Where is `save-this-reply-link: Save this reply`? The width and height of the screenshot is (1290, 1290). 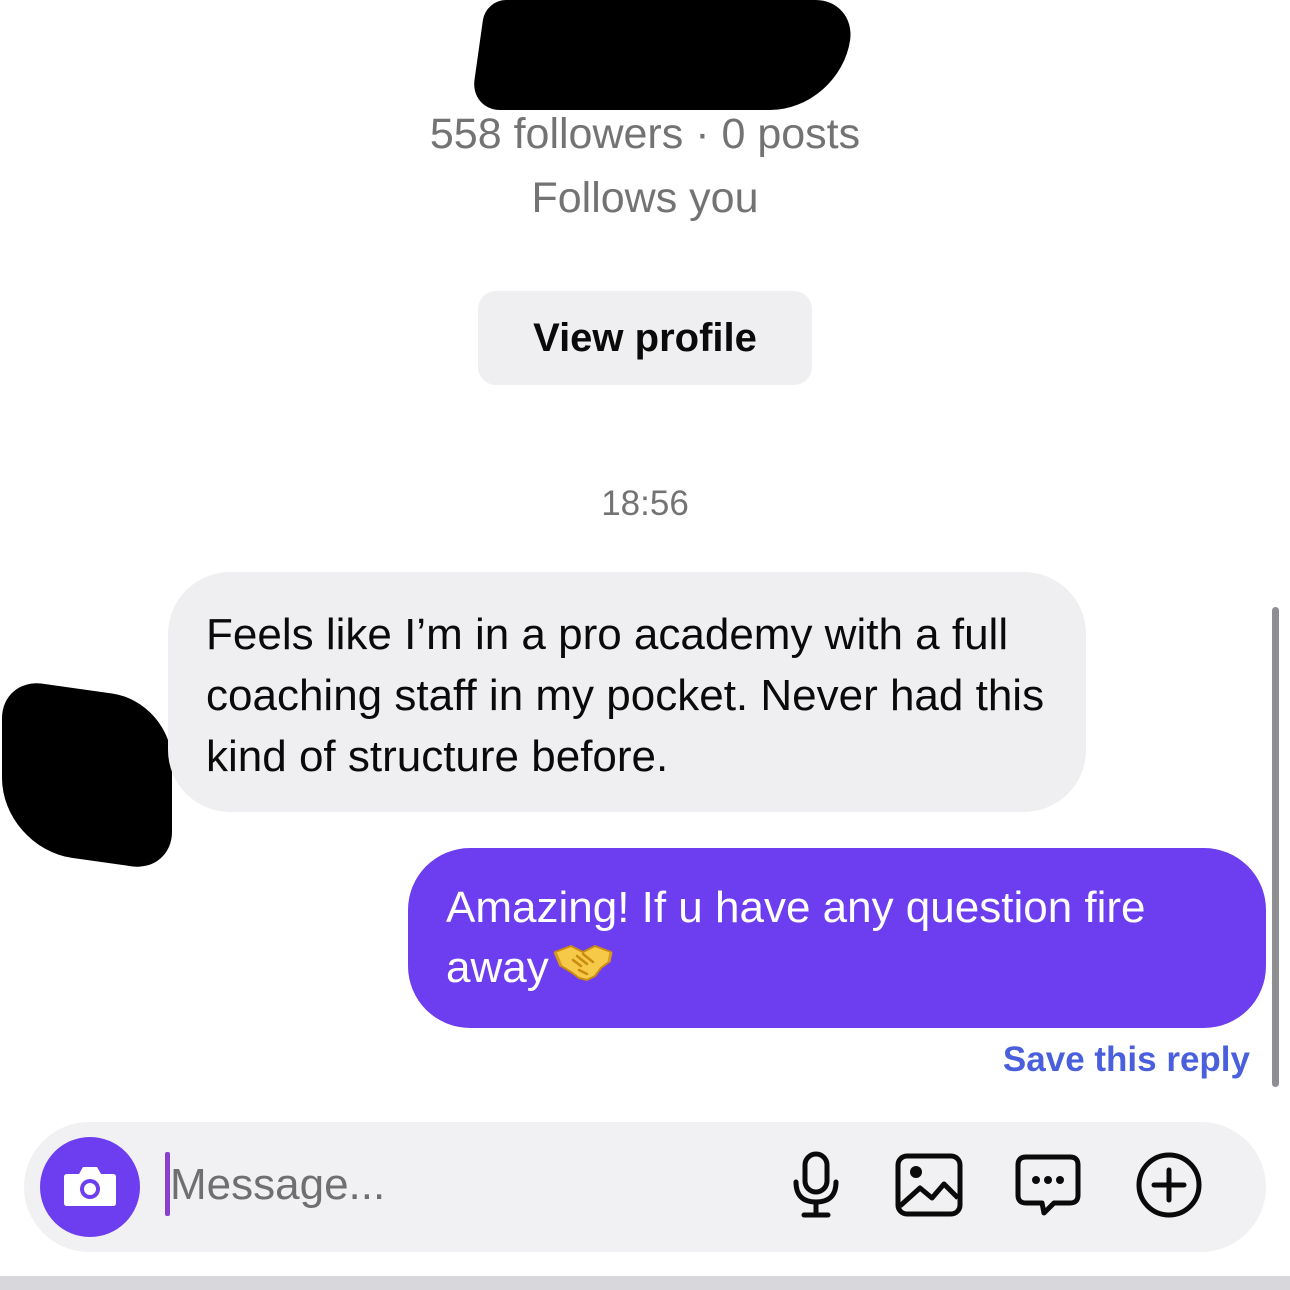
save-this-reply-link: Save this reply is located at coordinates (1126, 1060).